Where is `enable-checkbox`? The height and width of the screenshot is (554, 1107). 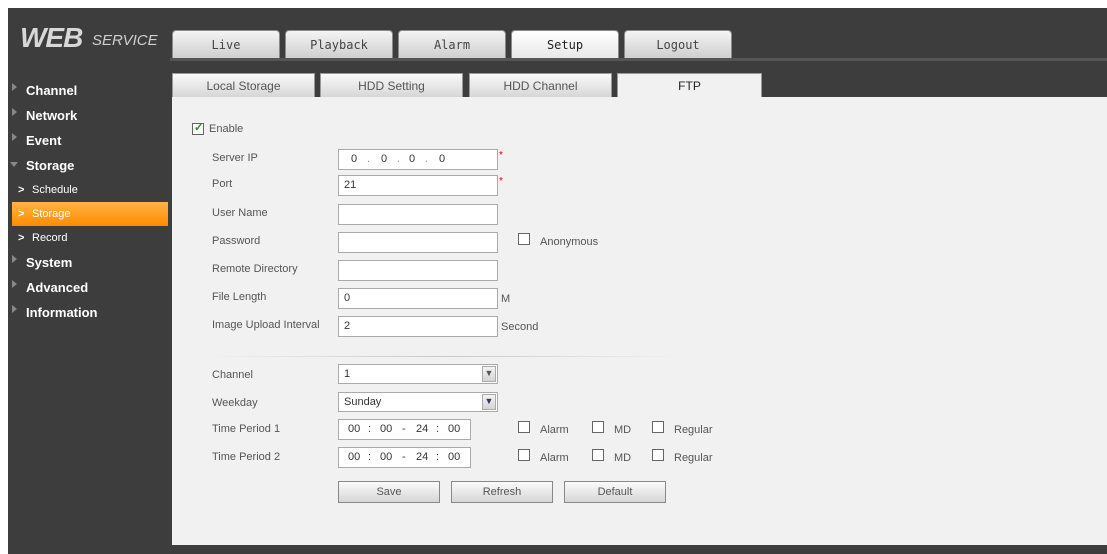
enable-checkbox is located at coordinates (198, 128).